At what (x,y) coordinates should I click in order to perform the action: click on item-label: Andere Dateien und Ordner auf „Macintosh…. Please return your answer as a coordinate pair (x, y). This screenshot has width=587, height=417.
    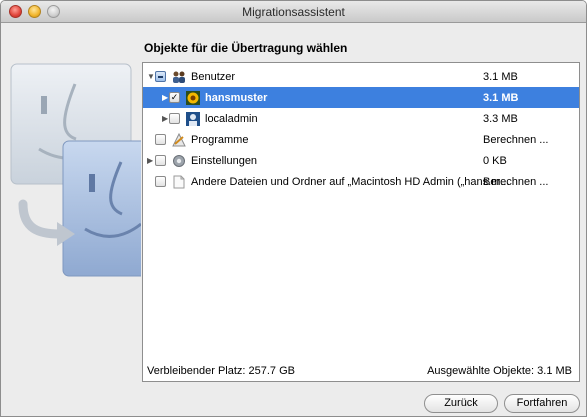
    Looking at the image, I should click on (350, 181).